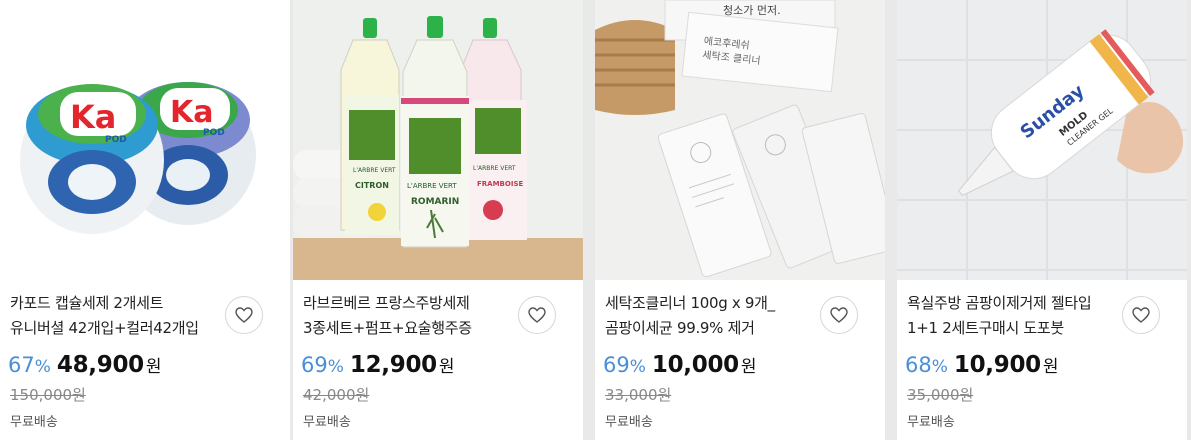  Describe the element at coordinates (500, 184) in the screenshot. I see `svg-text: FRAMBOISE` at that location.